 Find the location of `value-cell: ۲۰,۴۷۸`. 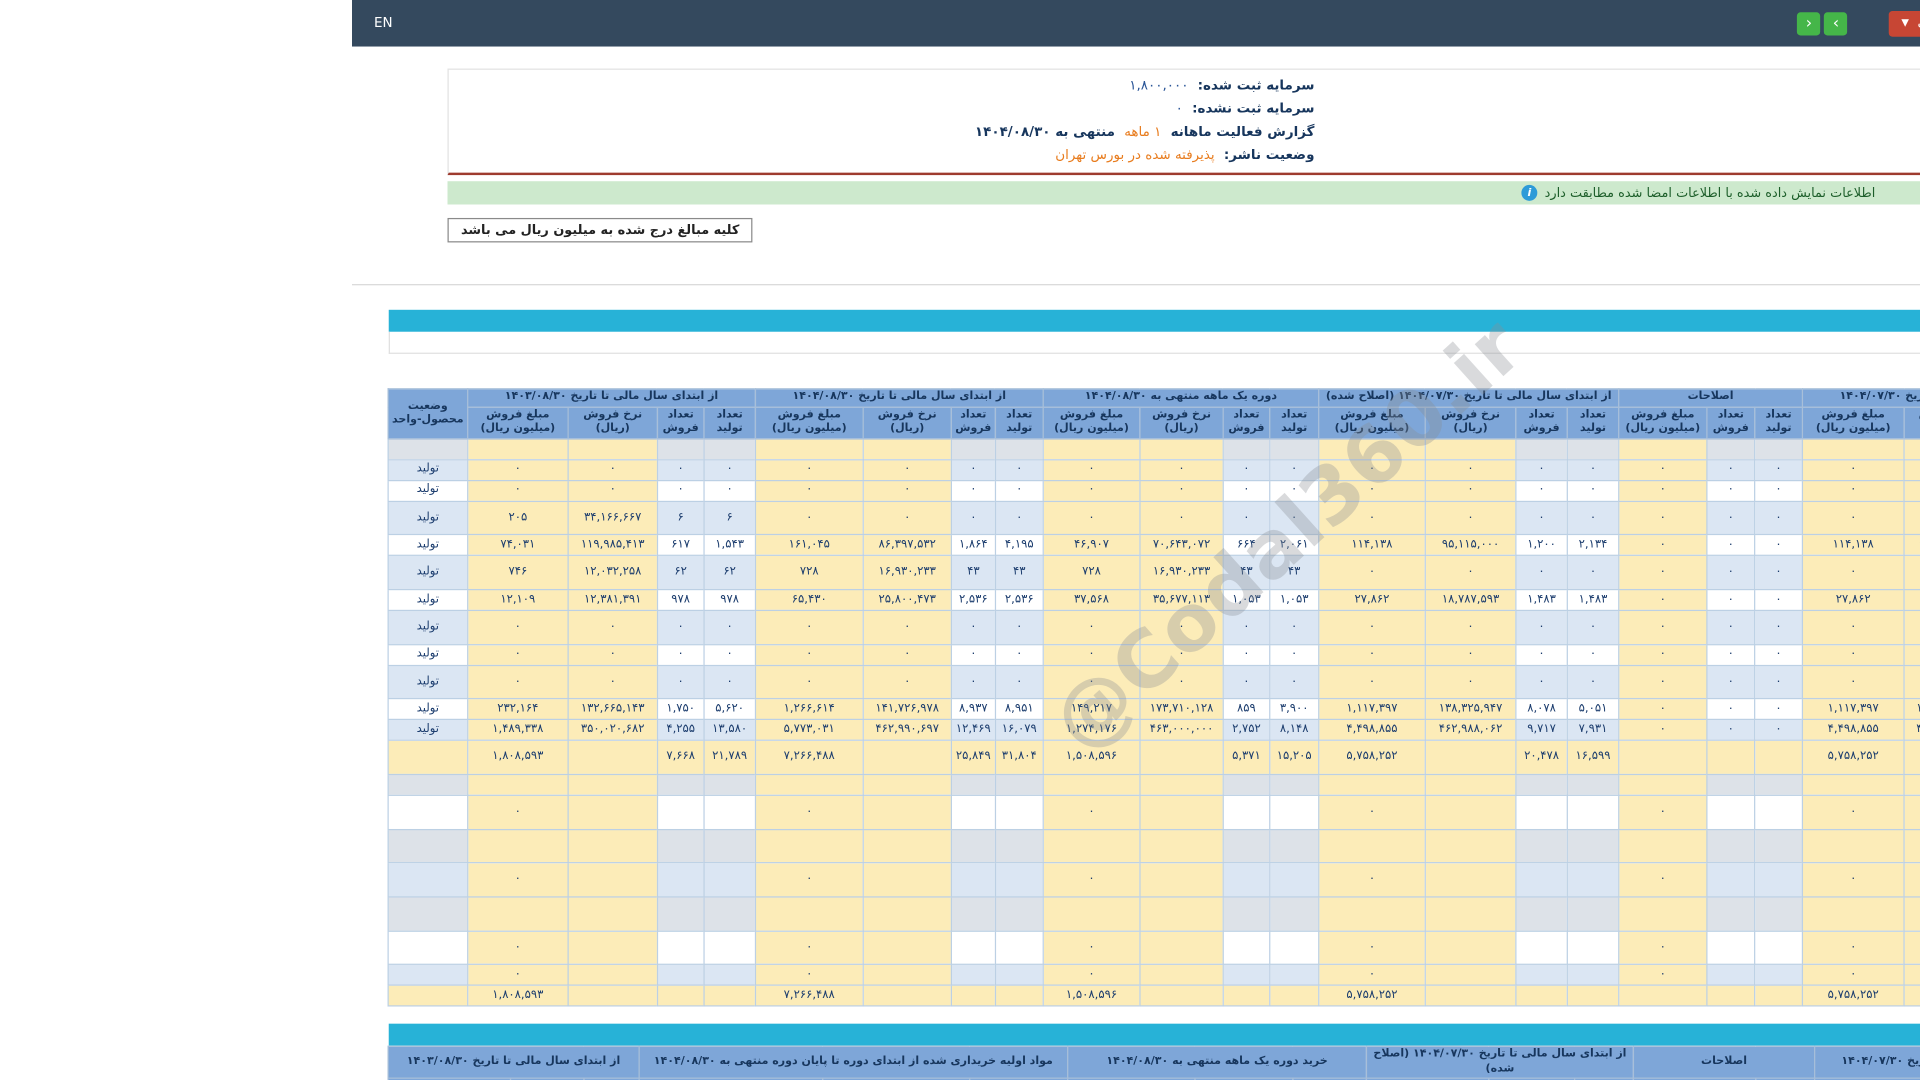

value-cell: ۲۰,۴۷۸ is located at coordinates (1541, 757).